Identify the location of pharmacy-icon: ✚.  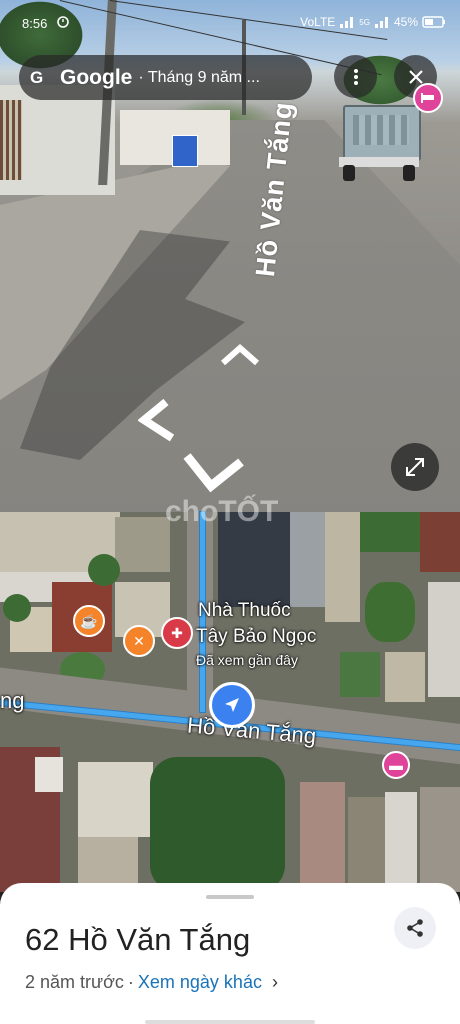
(177, 633).